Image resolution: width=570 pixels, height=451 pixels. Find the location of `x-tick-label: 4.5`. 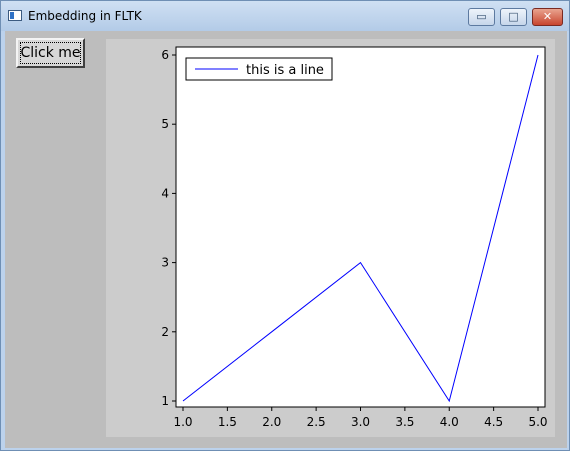

x-tick-label: 4.5 is located at coordinates (493, 422).